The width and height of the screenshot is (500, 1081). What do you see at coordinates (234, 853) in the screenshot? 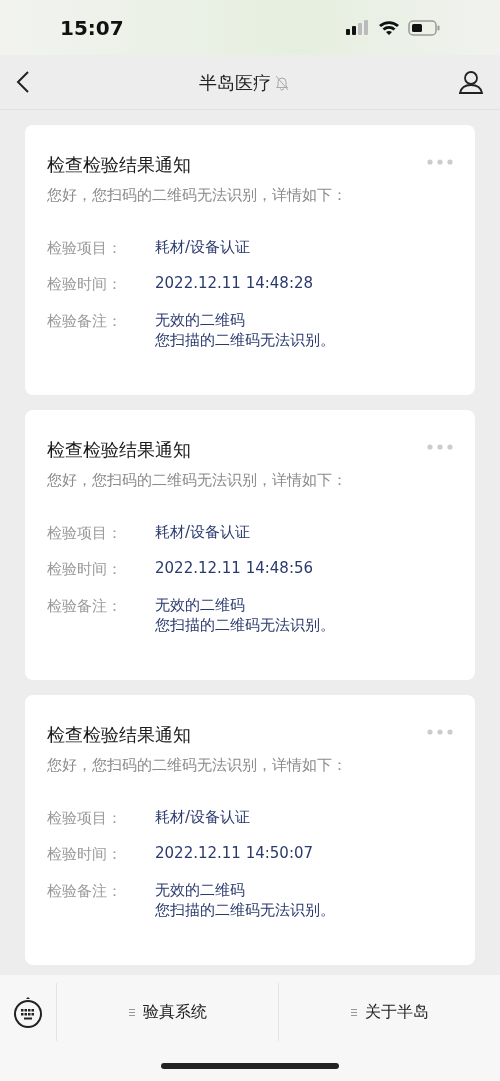
I see `field-value: 2022.12.11 14:50:07` at bounding box center [234, 853].